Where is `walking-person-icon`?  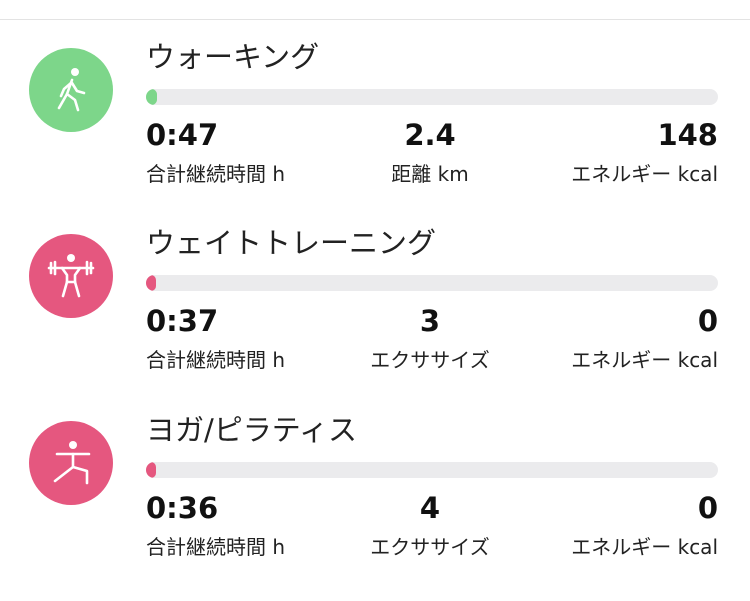 walking-person-icon is located at coordinates (71, 90).